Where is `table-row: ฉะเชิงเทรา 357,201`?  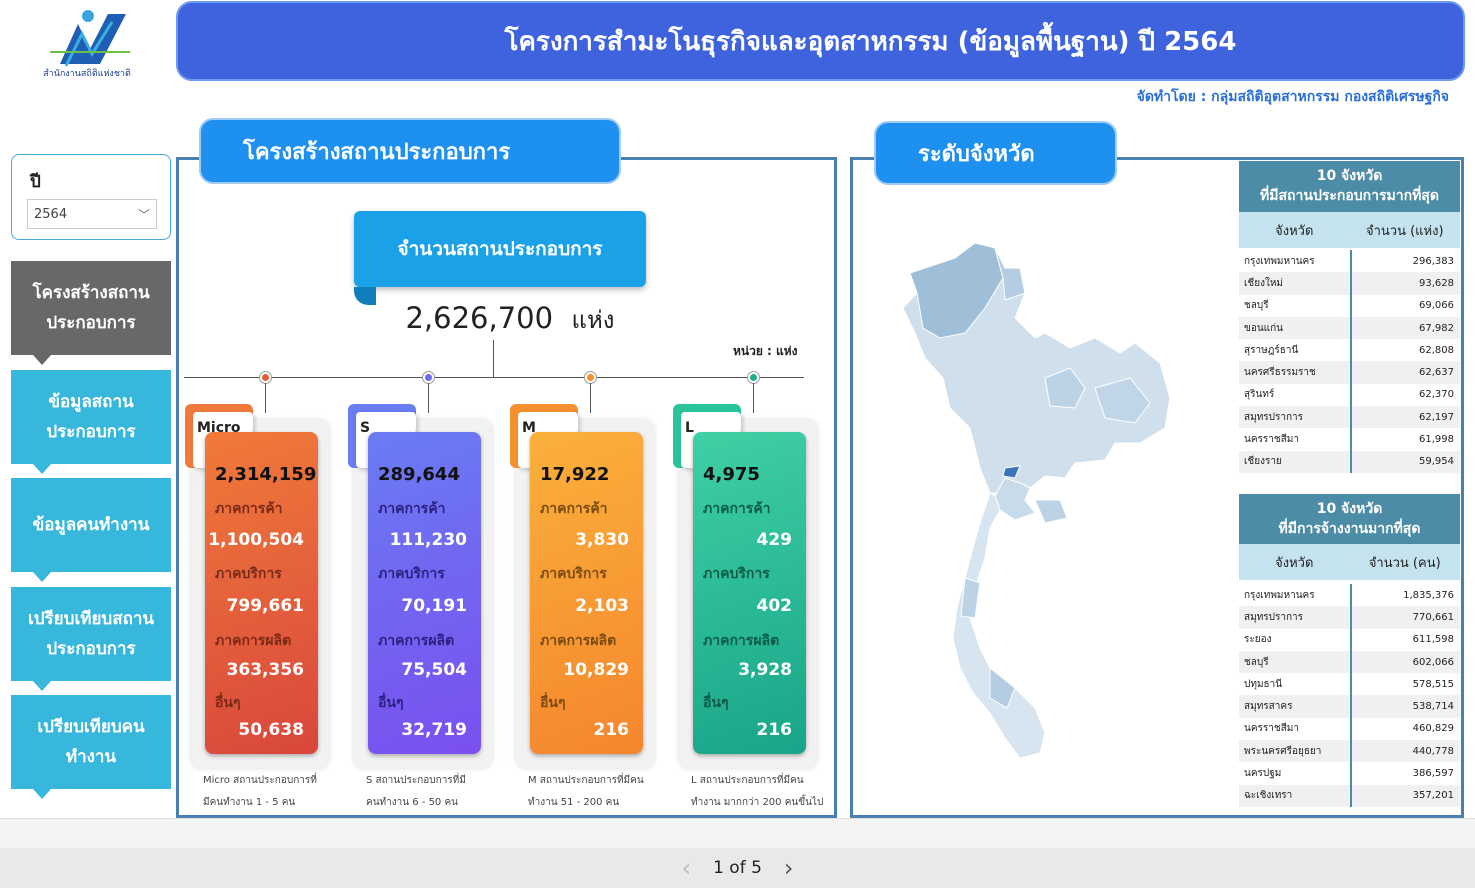 table-row: ฉะเชิงเทรา 357,201 is located at coordinates (1349, 795).